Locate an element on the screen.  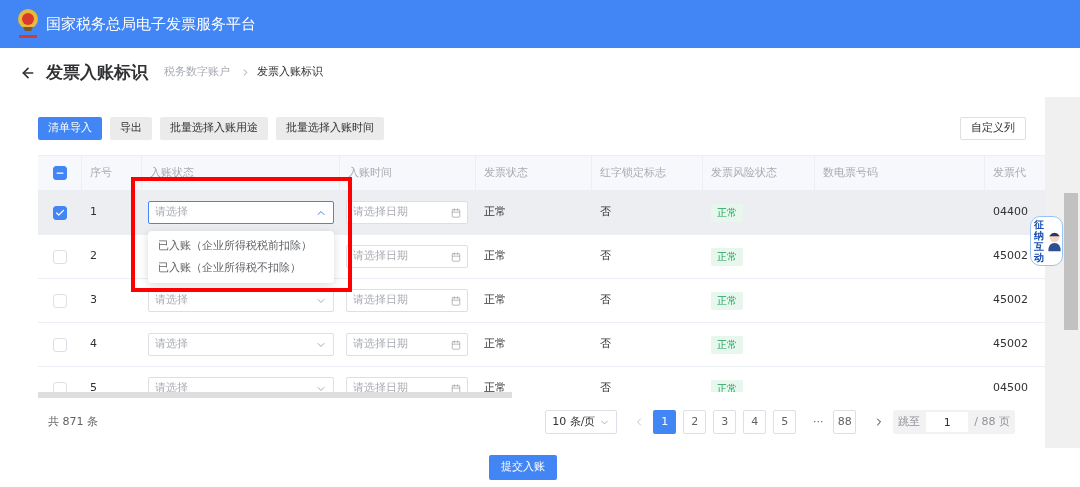
page-button: 3 is located at coordinates (725, 422).